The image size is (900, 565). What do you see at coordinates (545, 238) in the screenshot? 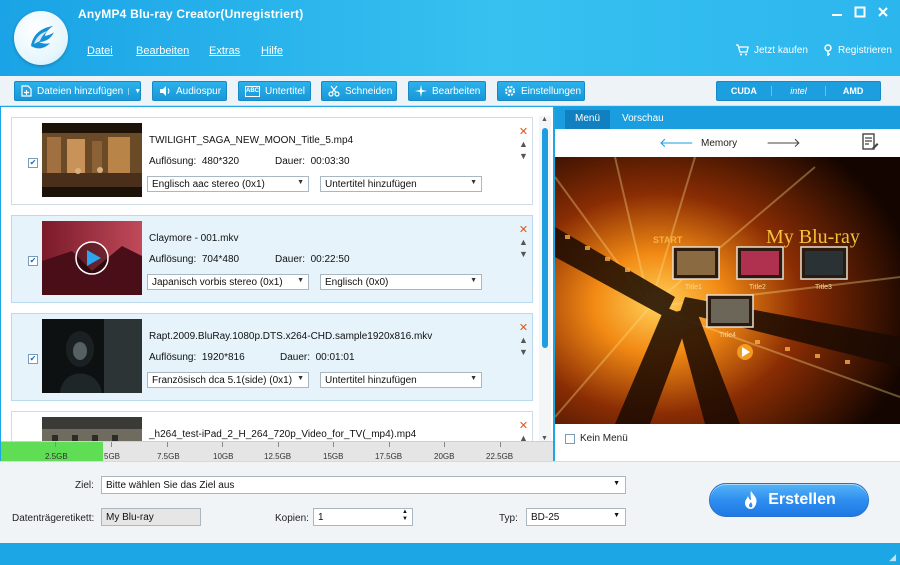
I see `scrollbar-thumb` at bounding box center [545, 238].